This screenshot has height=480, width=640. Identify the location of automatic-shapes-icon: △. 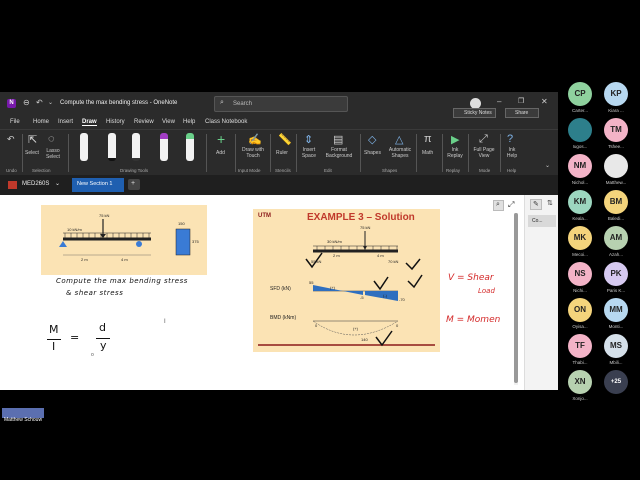
(399, 139).